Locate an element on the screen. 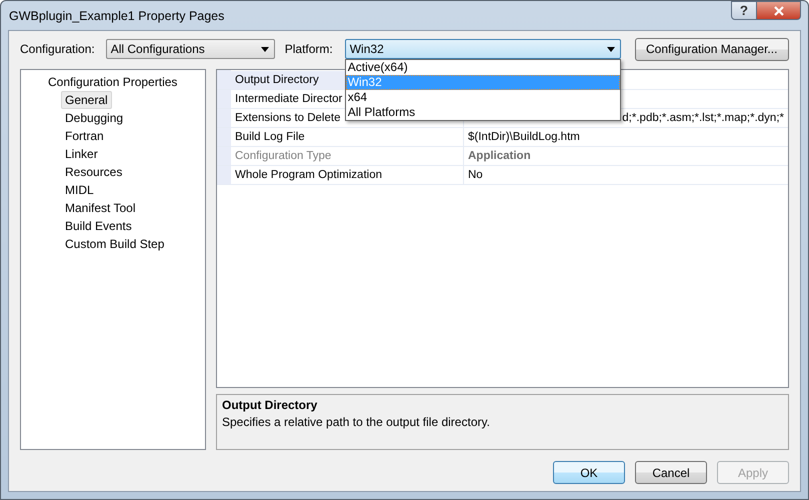 The width and height of the screenshot is (809, 500). dialog-button: OK is located at coordinates (589, 472).